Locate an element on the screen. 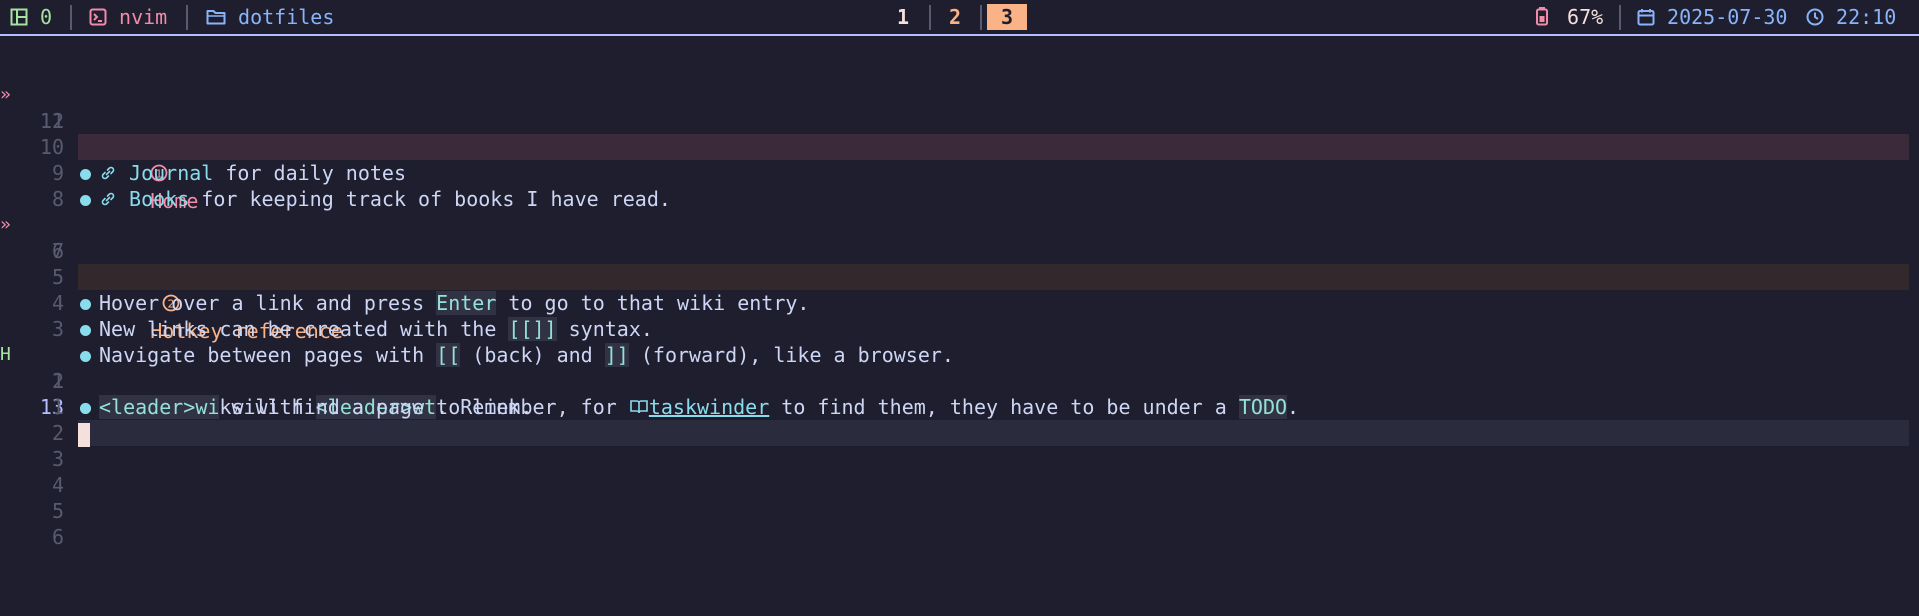 The width and height of the screenshot is (1919, 616). line-number: 1 is located at coordinates (57, 407).